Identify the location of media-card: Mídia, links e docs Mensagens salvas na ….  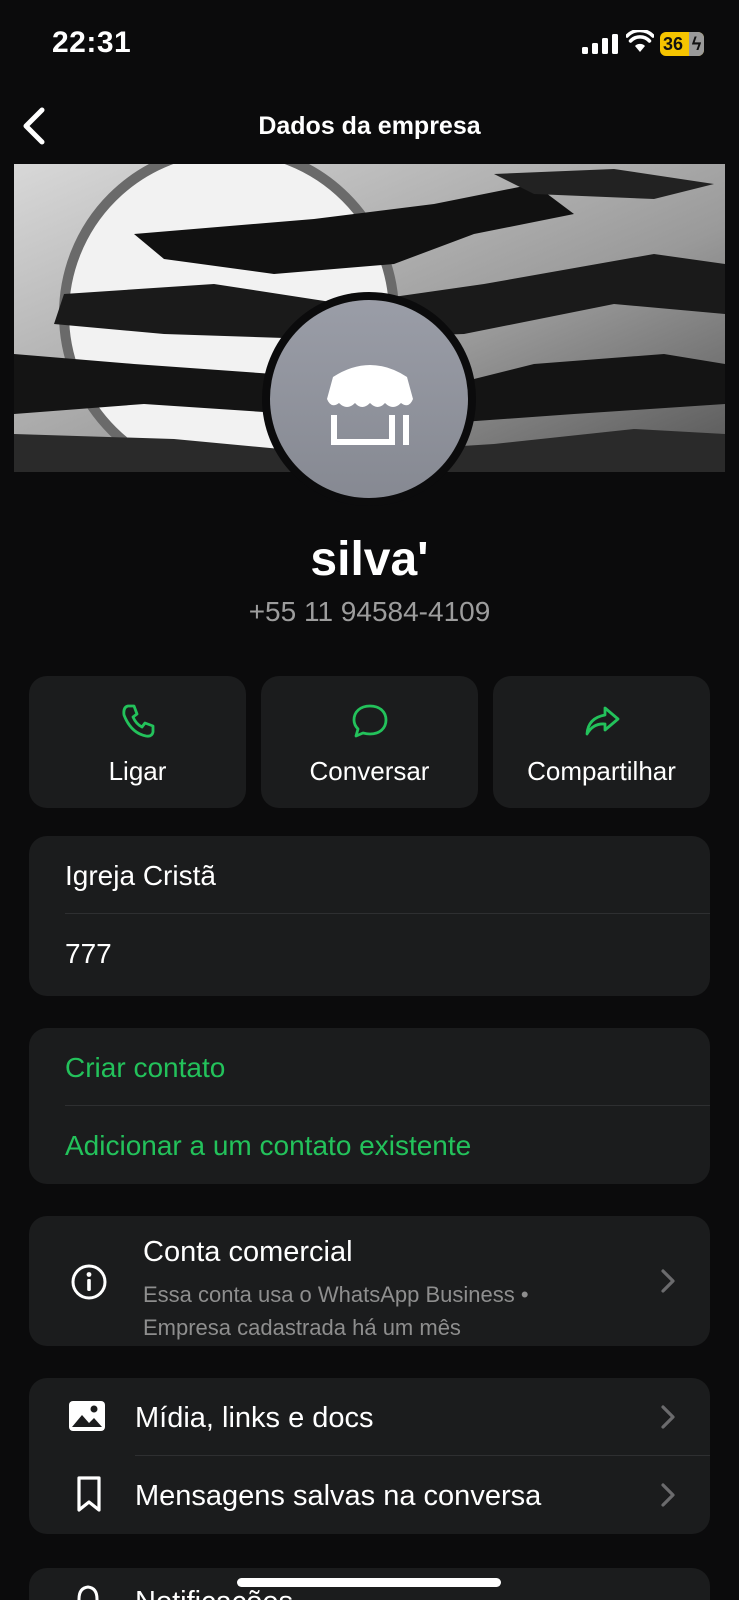
(369, 1456).